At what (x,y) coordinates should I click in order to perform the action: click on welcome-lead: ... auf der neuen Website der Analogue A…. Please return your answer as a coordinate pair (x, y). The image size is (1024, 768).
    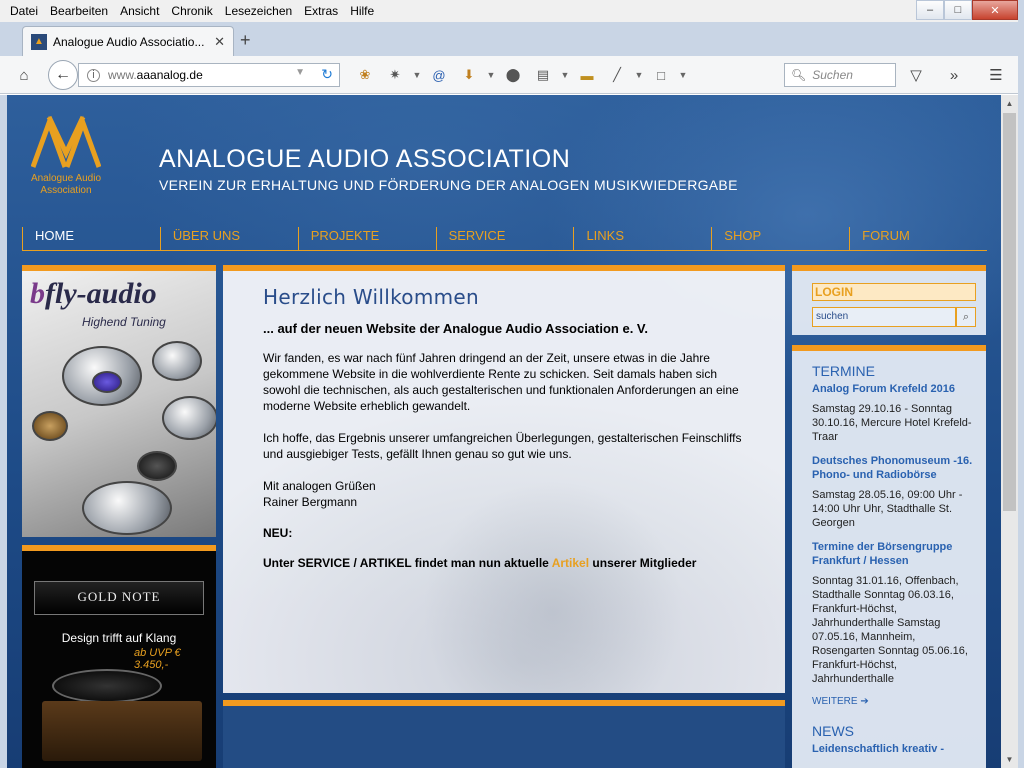
    Looking at the image, I should click on (456, 328).